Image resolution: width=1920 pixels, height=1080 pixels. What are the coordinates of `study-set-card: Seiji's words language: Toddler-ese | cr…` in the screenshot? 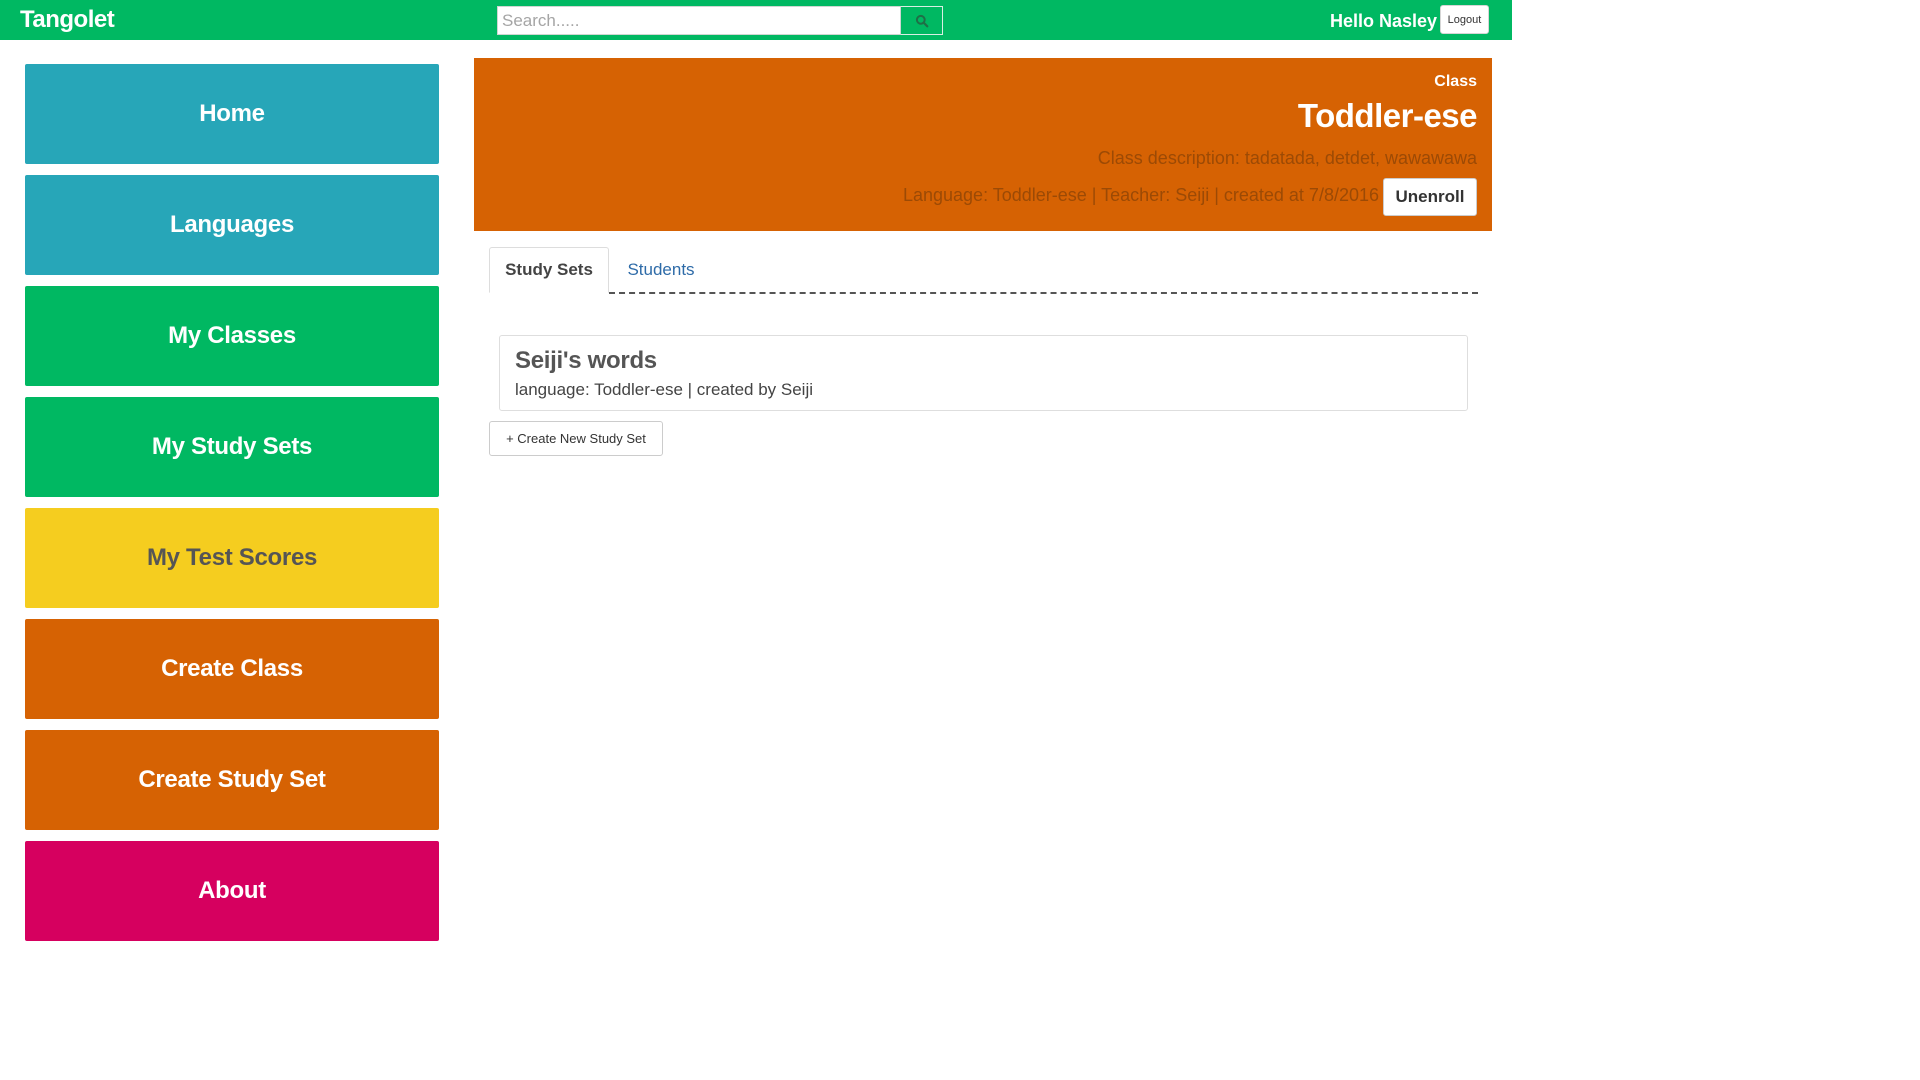 It's located at (983, 373).